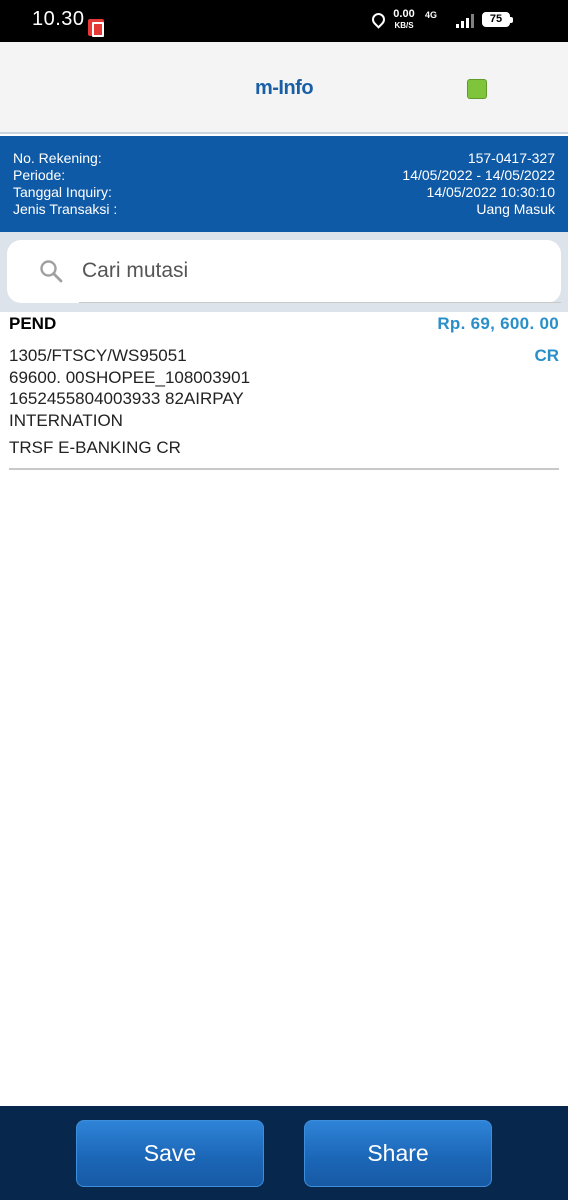 Image resolution: width=568 pixels, height=1200 pixels. I want to click on info-label: Jenis Transaksi :, so click(65, 209).